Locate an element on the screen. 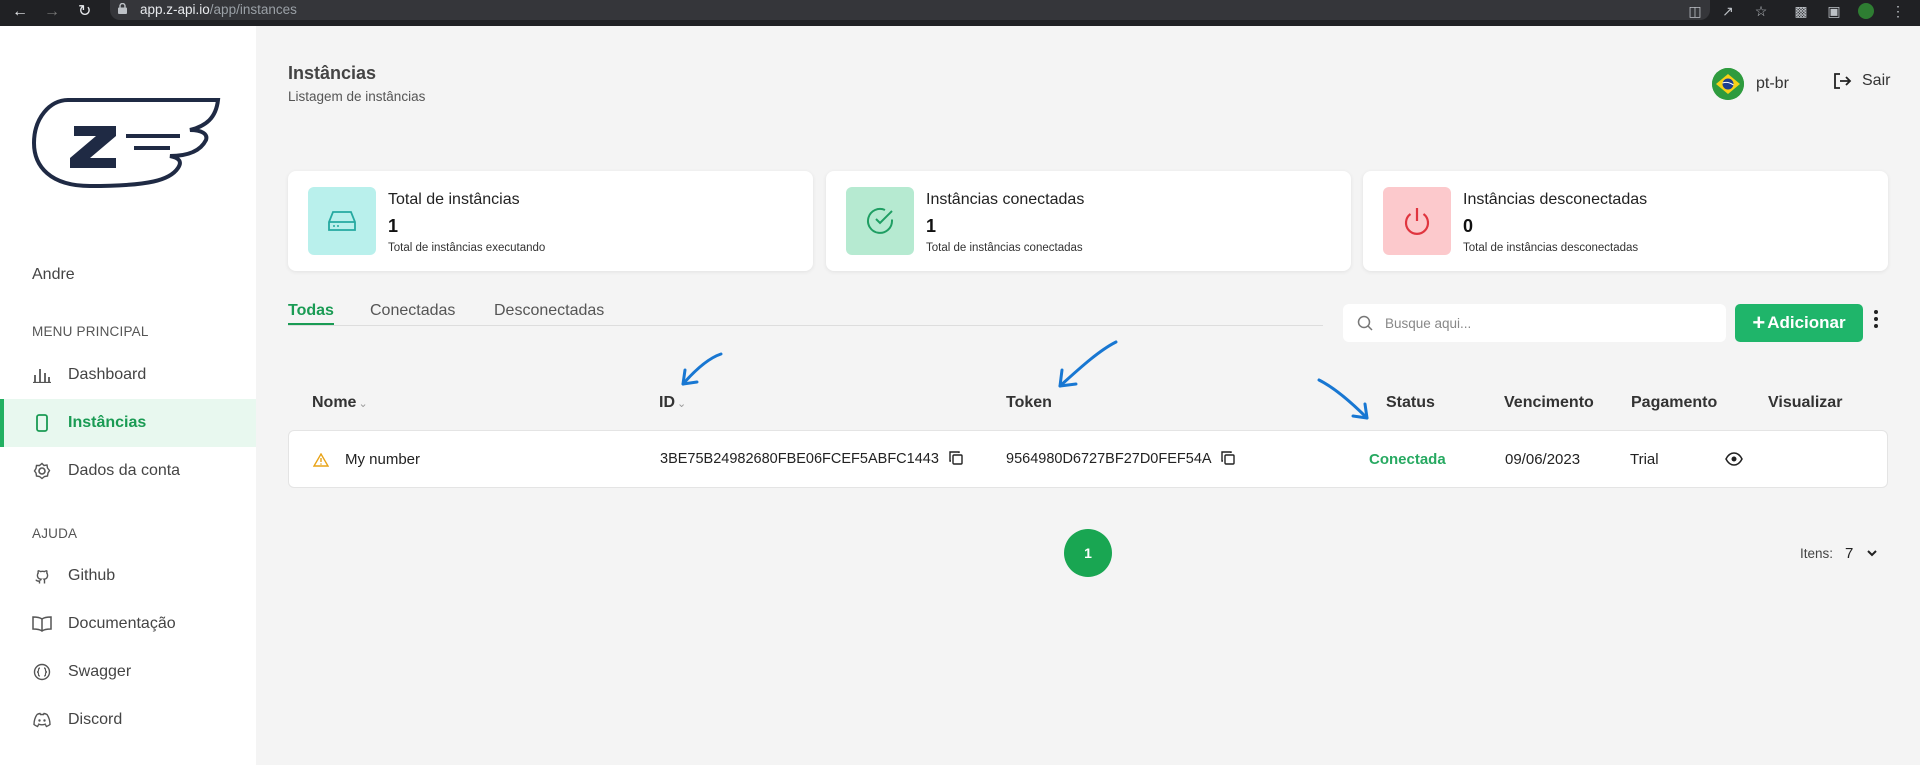  book-icon is located at coordinates (42, 624).